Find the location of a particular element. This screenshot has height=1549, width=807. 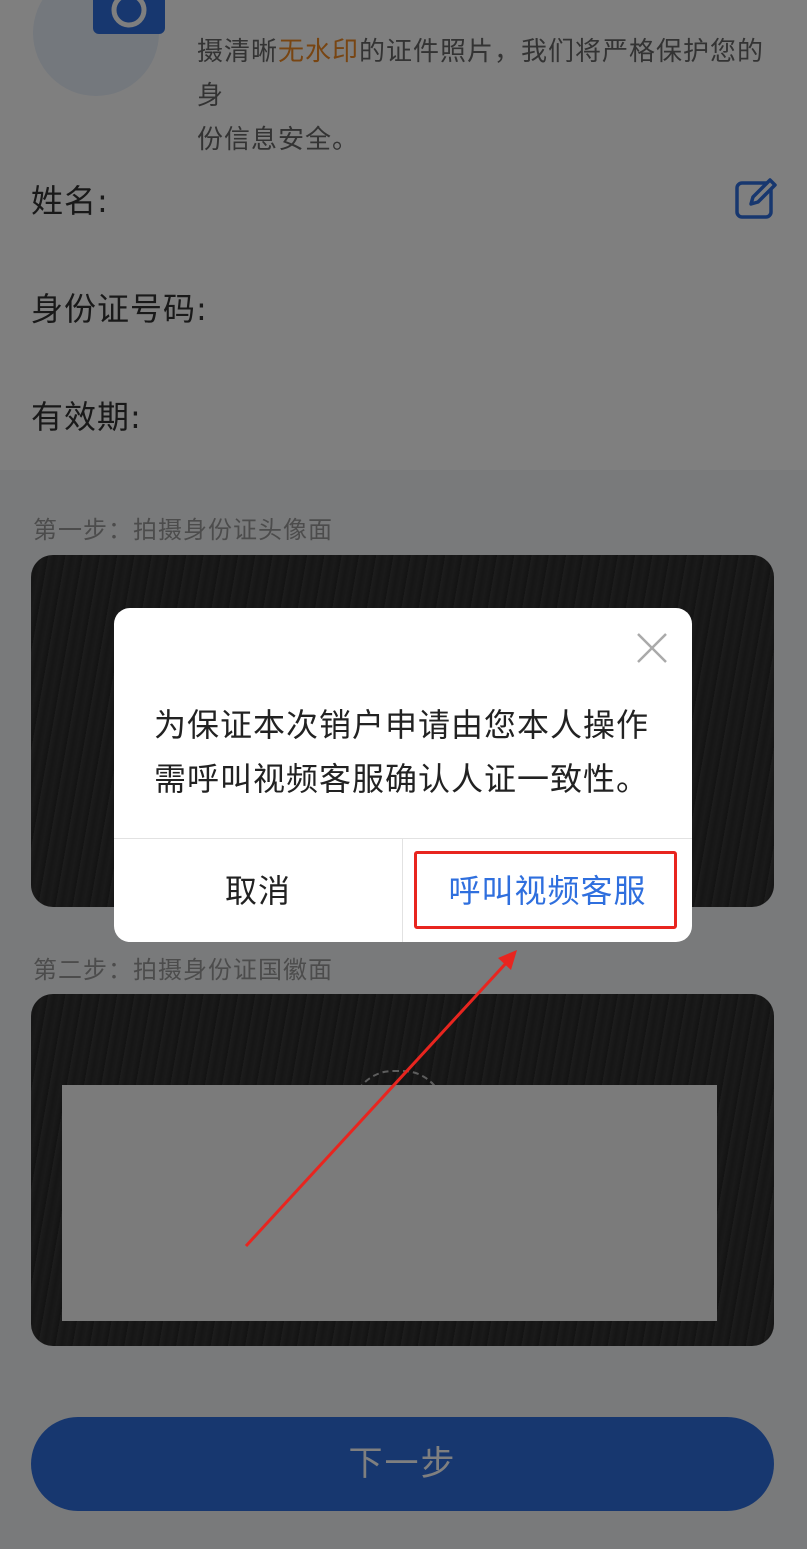

annotation-highlight-box is located at coordinates (545, 890).